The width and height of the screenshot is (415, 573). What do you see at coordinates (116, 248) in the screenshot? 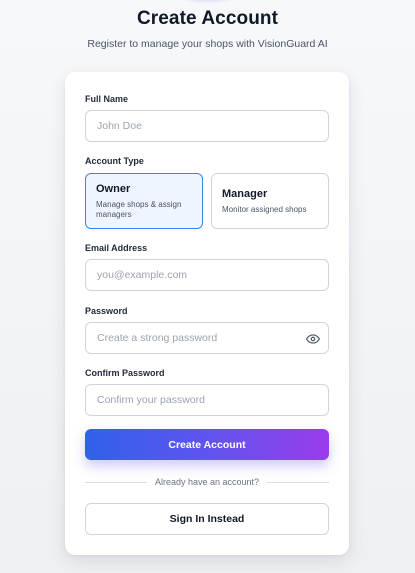
I see `email-label: Email Address` at bounding box center [116, 248].